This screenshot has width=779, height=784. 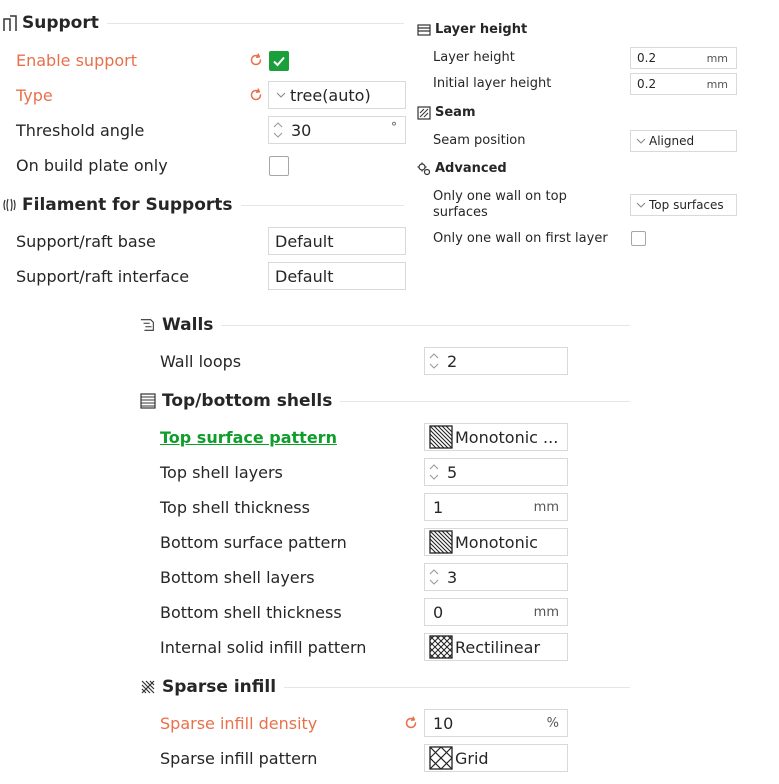 What do you see at coordinates (683, 84) in the screenshot?
I see `initial-layer-height-input: 0.2 mm` at bounding box center [683, 84].